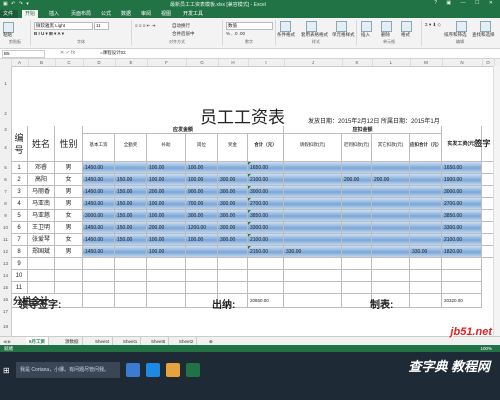 The height and width of the screenshot is (400, 500). What do you see at coordinates (483, 35) in the screenshot?
I see `find-select-button: 查找和选择` at bounding box center [483, 35].